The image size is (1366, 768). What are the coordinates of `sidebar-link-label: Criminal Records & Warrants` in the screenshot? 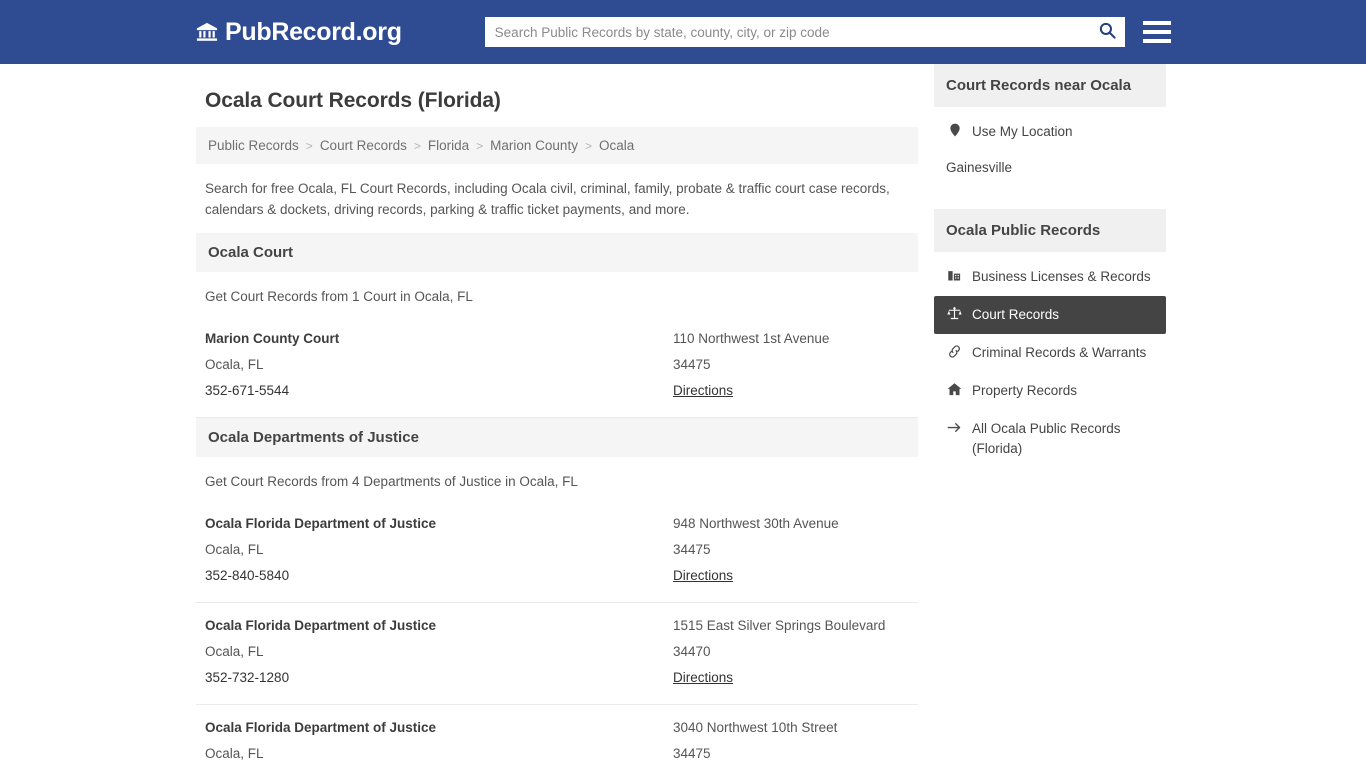 It's located at (1059, 352).